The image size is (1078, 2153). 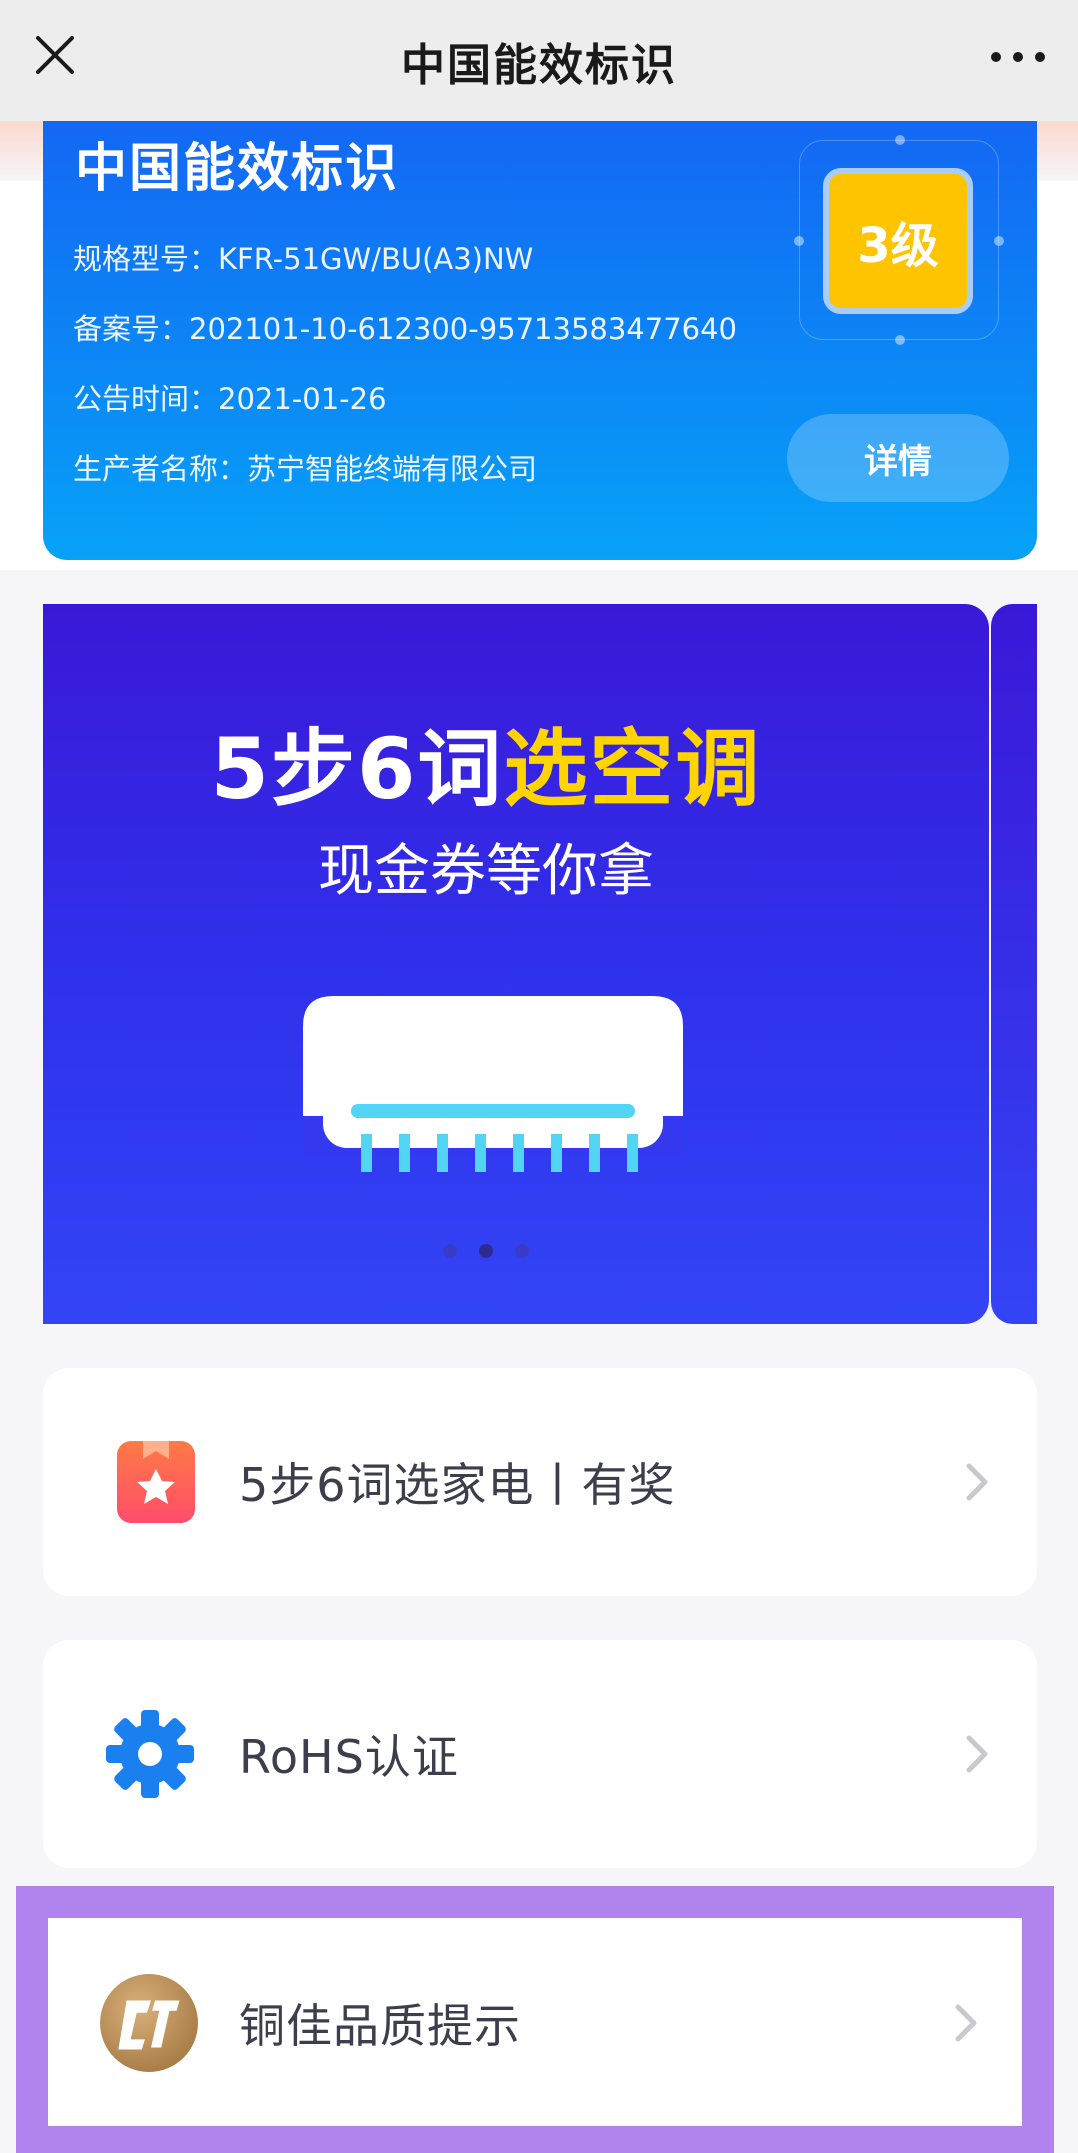 I want to click on air-conditioner-icon, so click(x=493, y=1084).